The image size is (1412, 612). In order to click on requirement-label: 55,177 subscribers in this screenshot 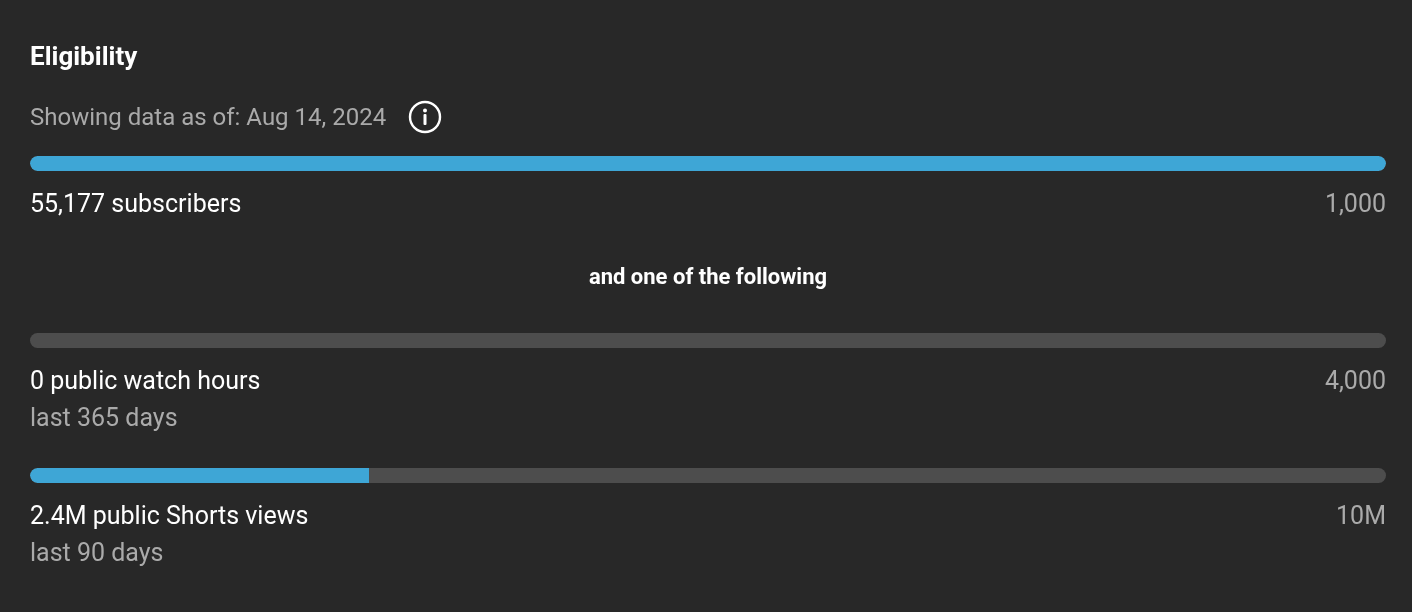, I will do `click(136, 204)`.